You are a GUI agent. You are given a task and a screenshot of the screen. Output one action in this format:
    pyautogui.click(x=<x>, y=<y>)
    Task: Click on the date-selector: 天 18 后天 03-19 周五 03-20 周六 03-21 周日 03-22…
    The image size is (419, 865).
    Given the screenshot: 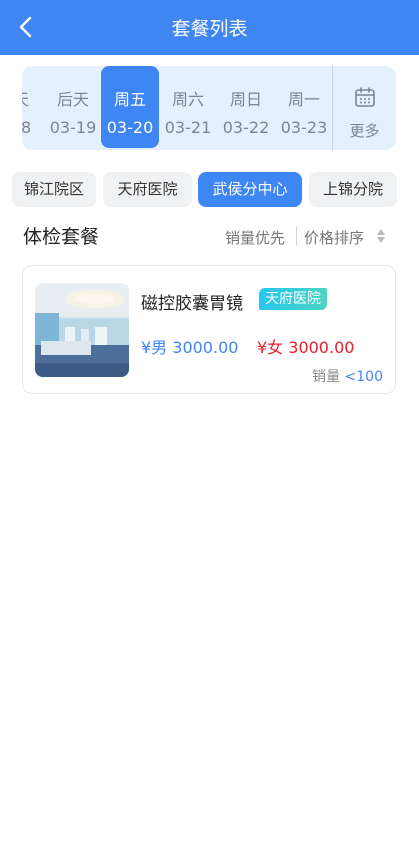 What is the action you would take?
    pyautogui.click(x=209, y=108)
    